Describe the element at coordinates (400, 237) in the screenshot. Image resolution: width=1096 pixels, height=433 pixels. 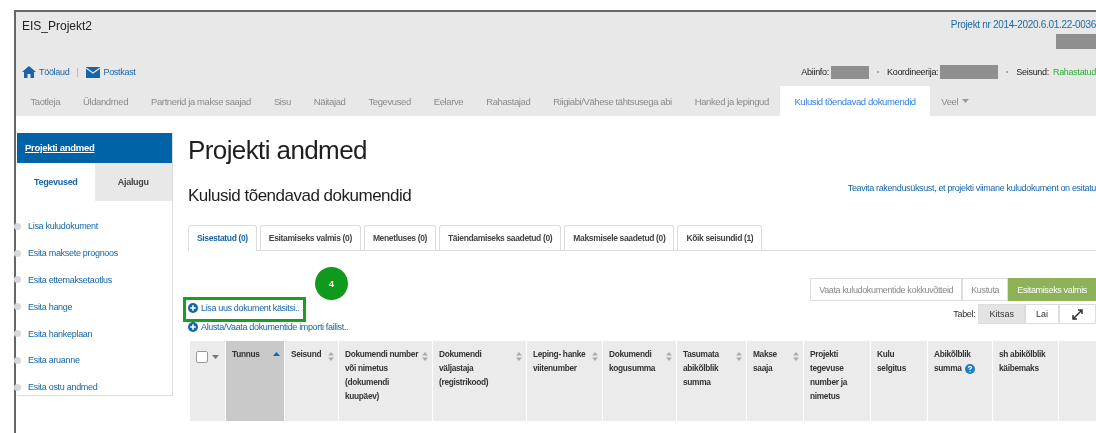
I see `status-tab: Menetluses (0)` at that location.